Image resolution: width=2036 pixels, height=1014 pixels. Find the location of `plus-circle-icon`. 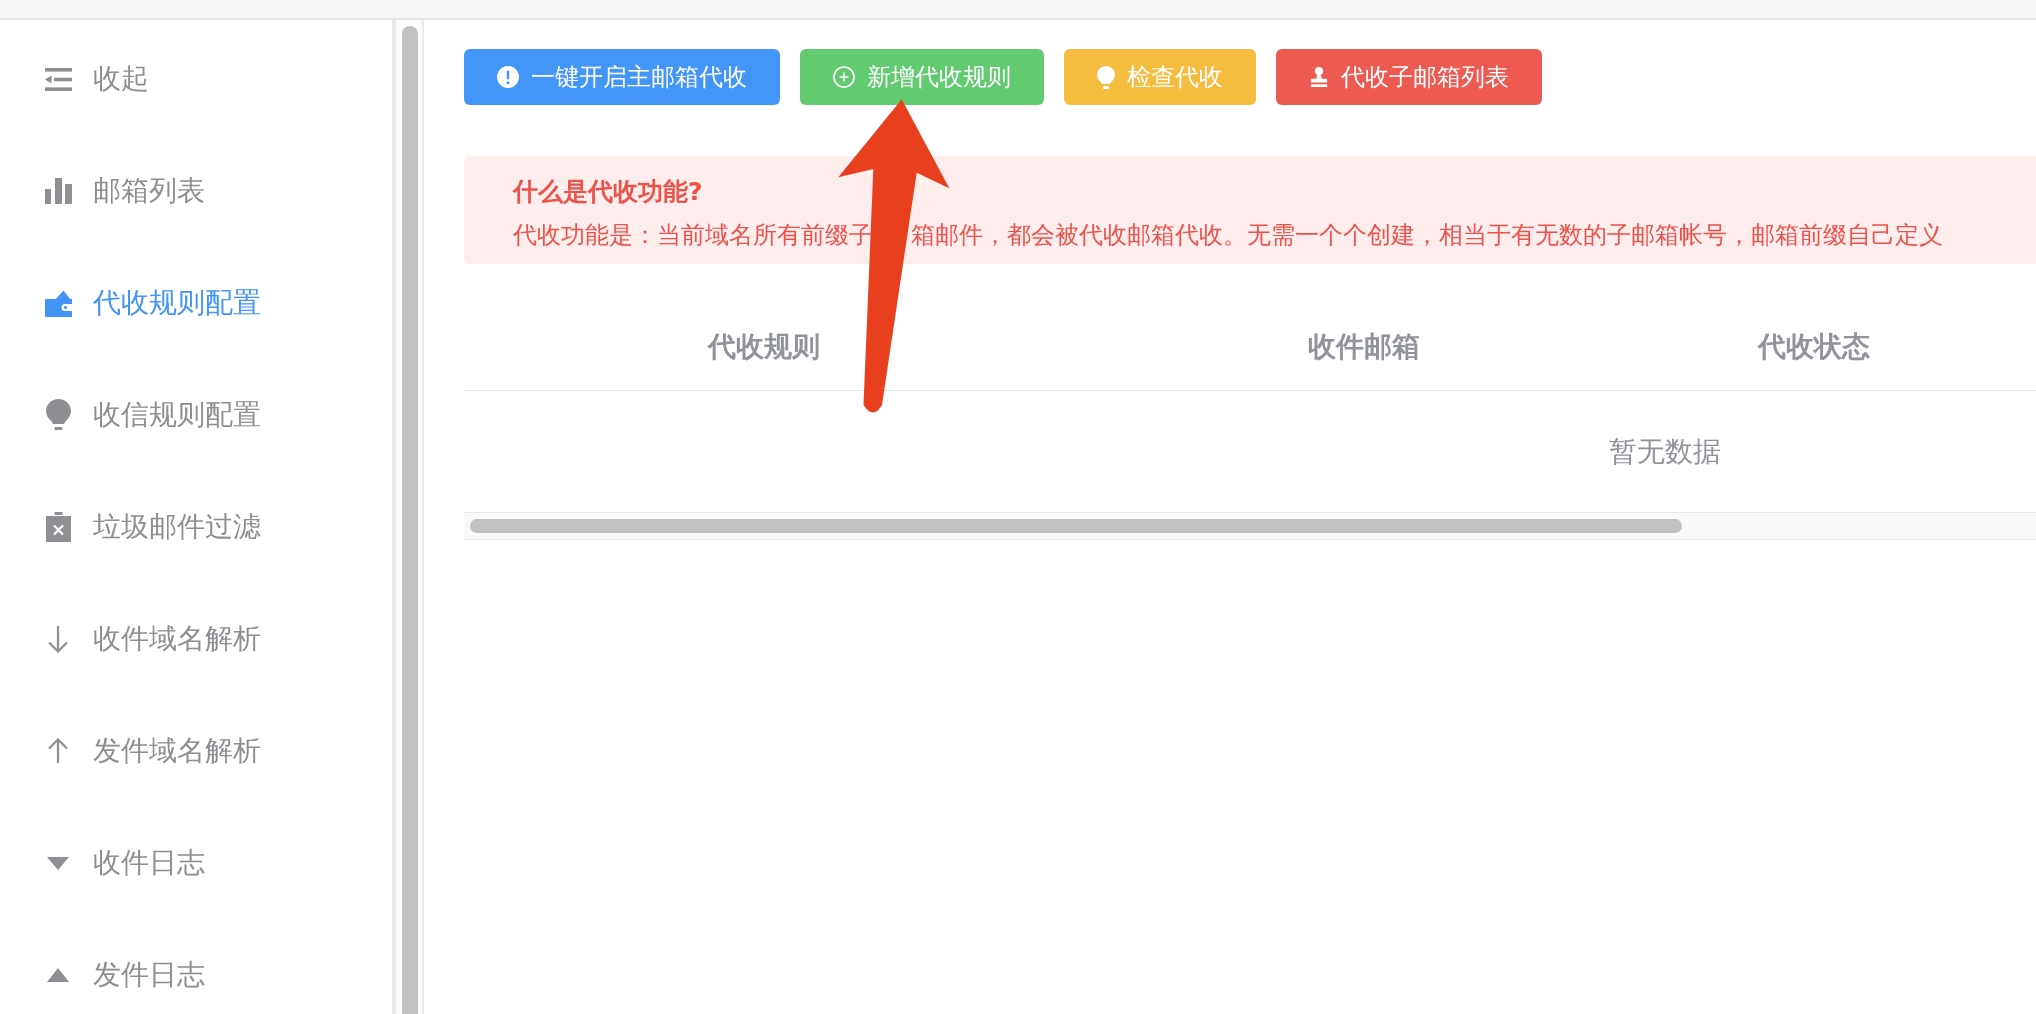

plus-circle-icon is located at coordinates (844, 77).